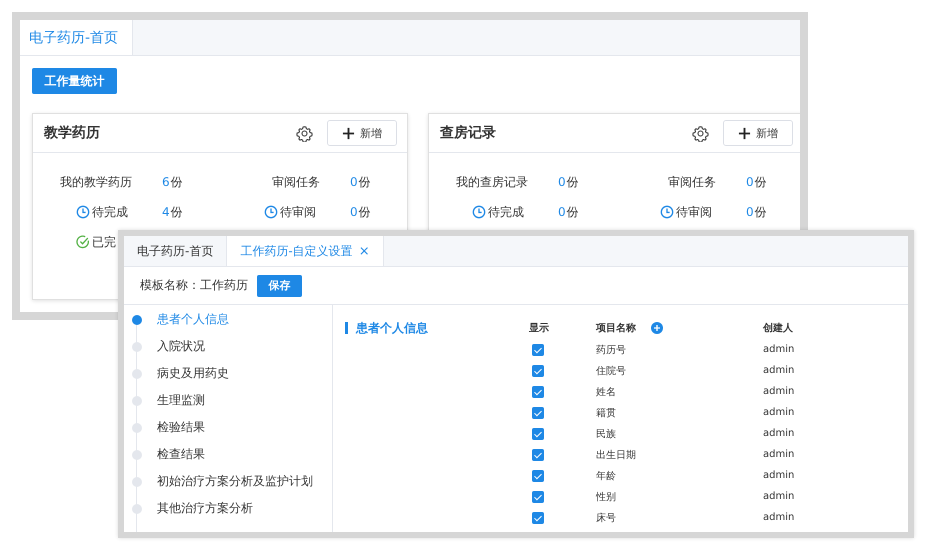 Image resolution: width=926 pixels, height=550 pixels. What do you see at coordinates (611, 371) in the screenshot?
I see `table-cell-text: 住院号` at bounding box center [611, 371].